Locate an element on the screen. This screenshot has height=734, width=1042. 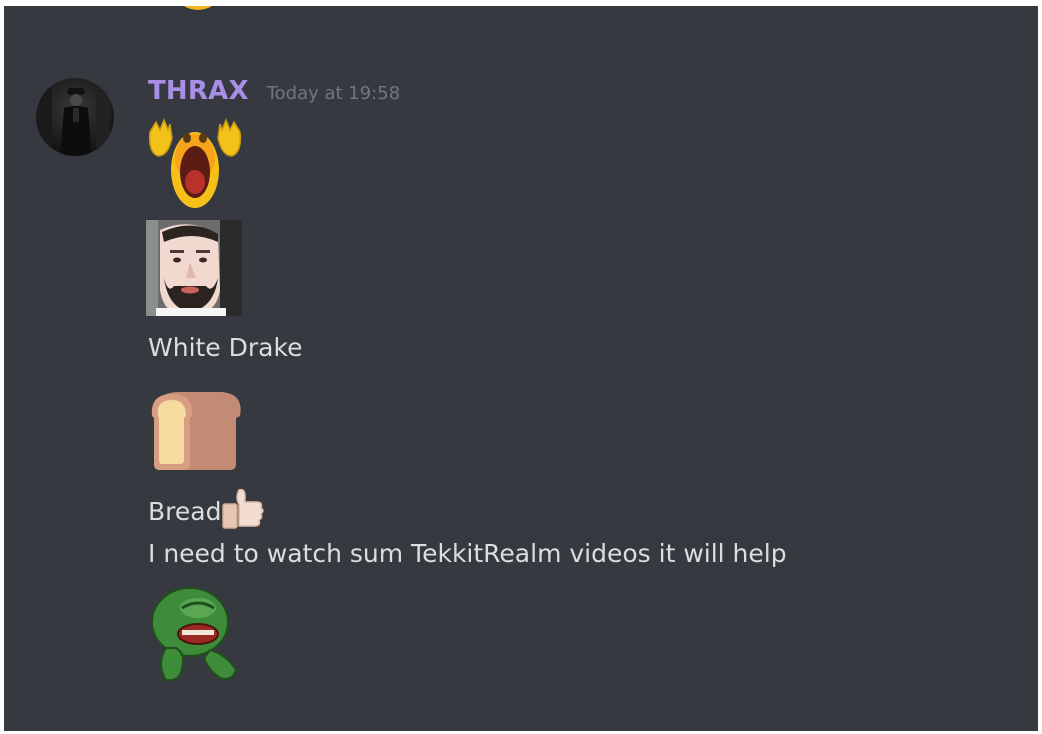
message-line-bread: Bread is located at coordinates (206, 508).